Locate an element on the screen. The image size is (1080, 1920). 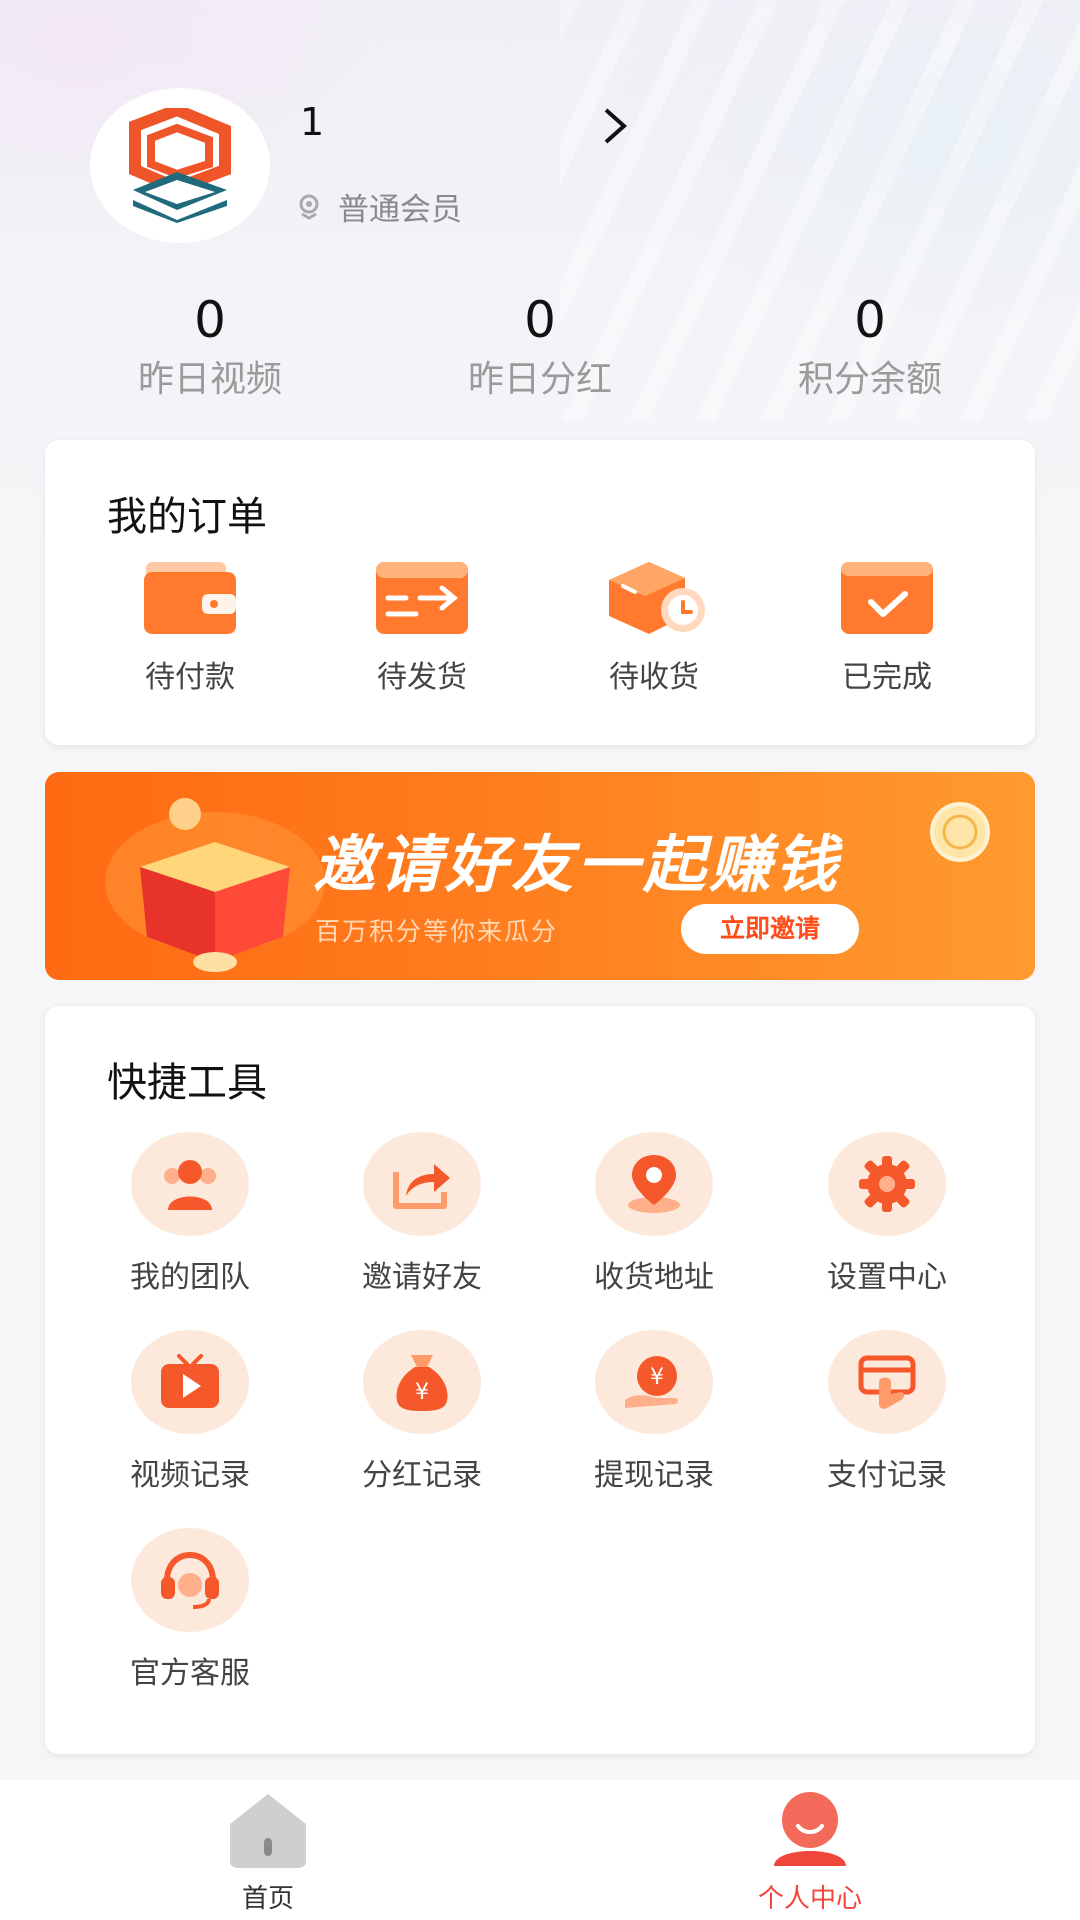
brand-logo-icon is located at coordinates (180, 165).